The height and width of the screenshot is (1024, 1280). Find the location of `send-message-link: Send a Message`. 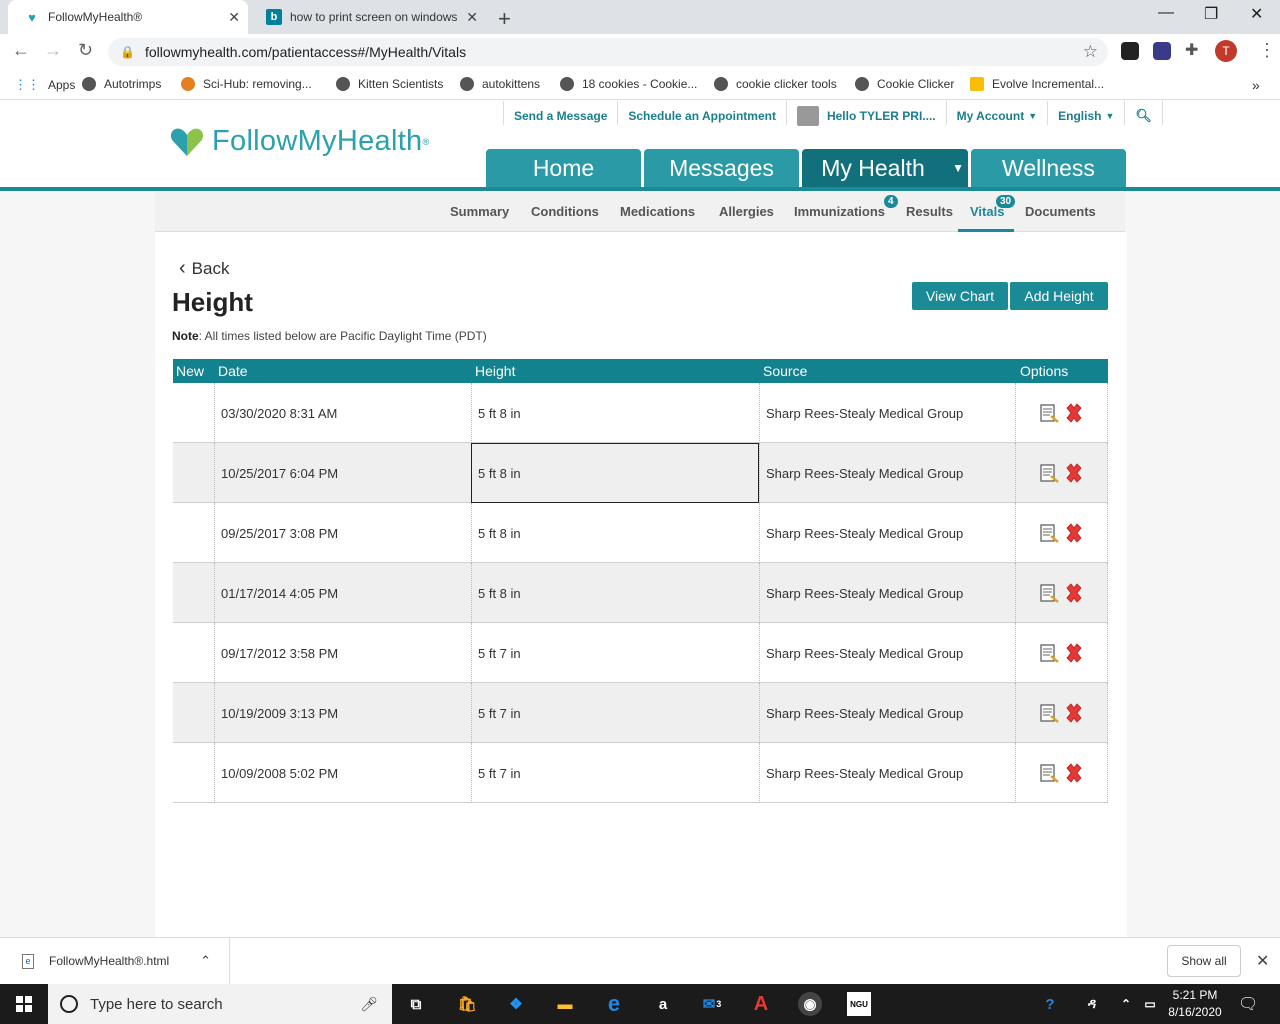

send-message-link: Send a Message is located at coordinates (560, 113).